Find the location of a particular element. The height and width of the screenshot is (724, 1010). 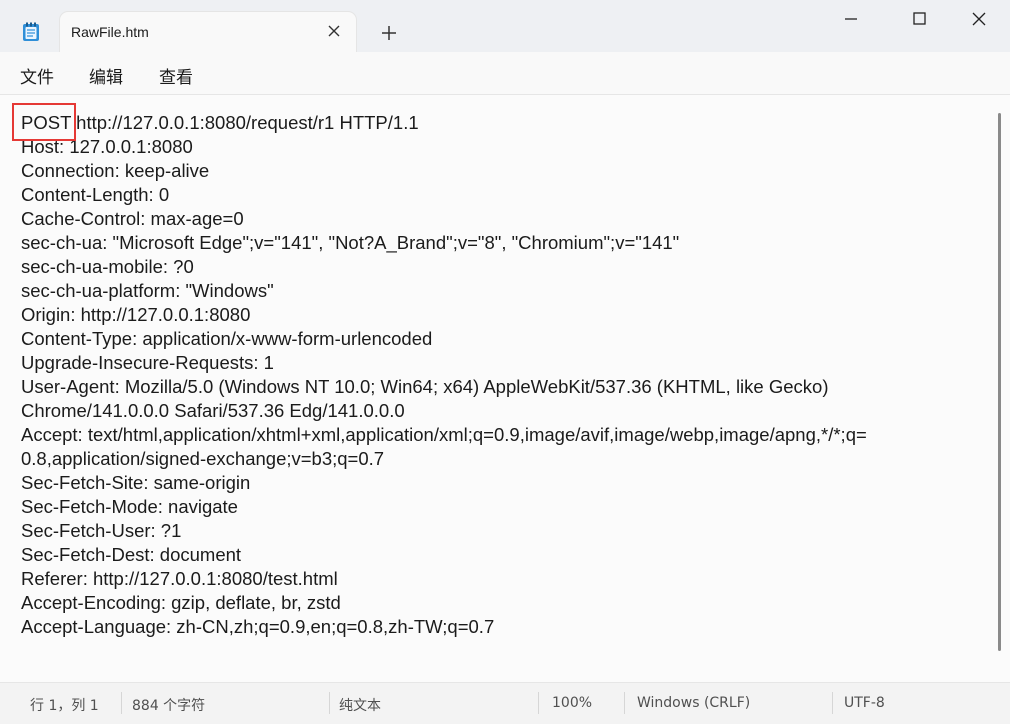

plus-icon is located at coordinates (389, 33).